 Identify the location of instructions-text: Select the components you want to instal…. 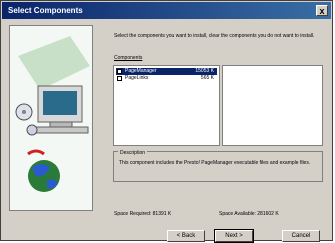
(214, 36).